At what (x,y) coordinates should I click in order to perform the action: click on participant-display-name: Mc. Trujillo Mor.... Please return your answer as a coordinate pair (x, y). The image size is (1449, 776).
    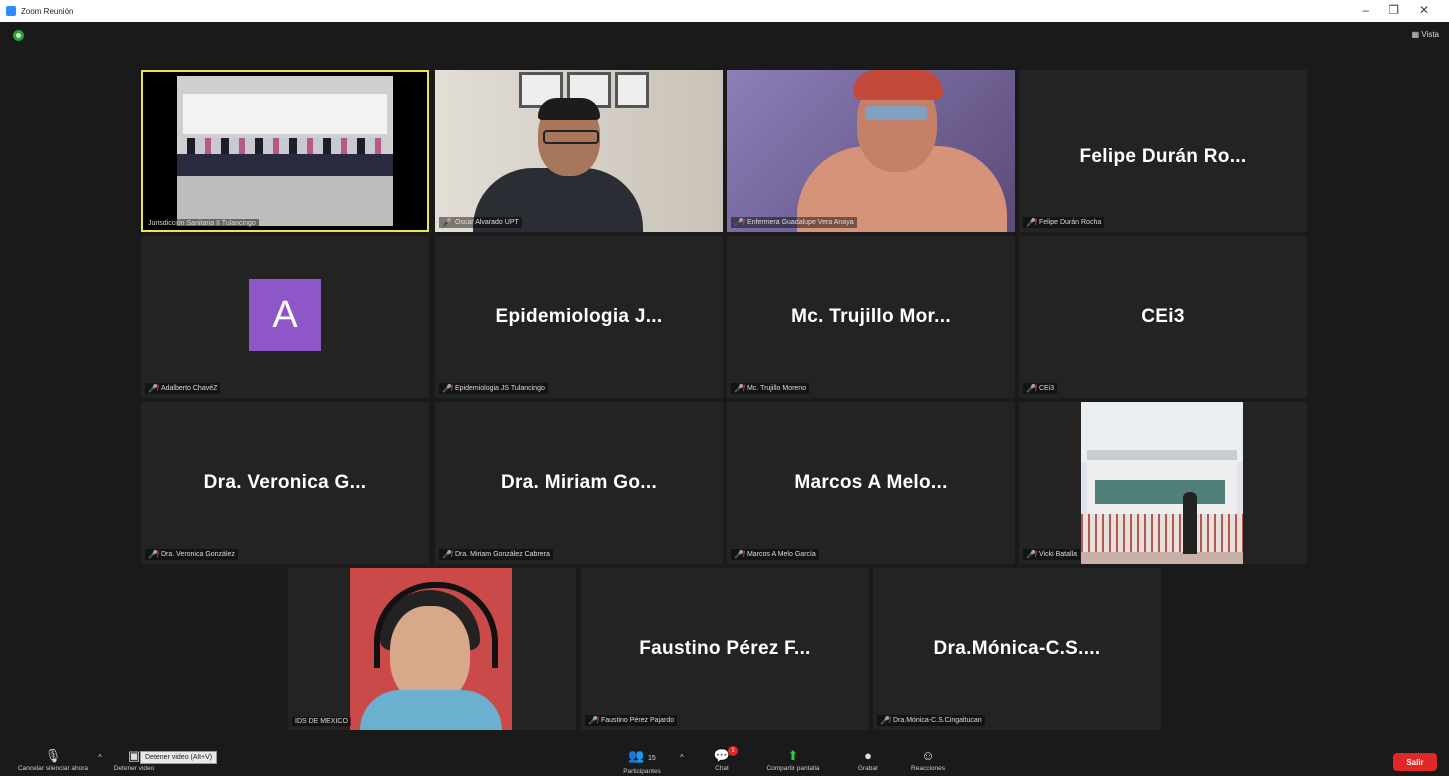
    Looking at the image, I should click on (871, 316).